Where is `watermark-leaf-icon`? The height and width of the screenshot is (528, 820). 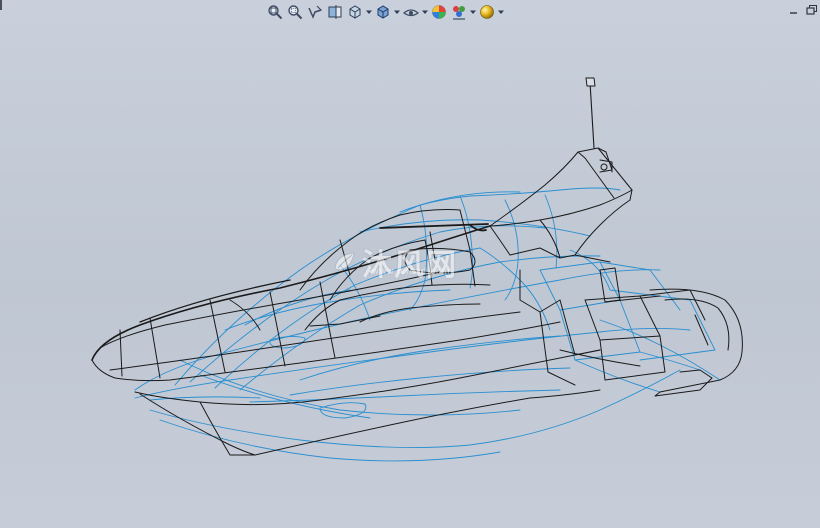
watermark-leaf-icon is located at coordinates (344, 261).